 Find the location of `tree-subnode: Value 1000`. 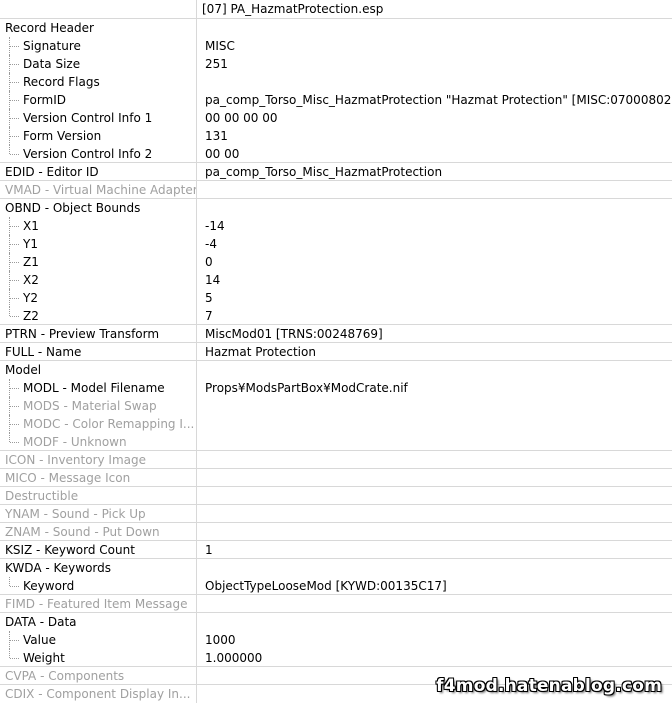

tree-subnode: Value 1000 is located at coordinates (336, 640).